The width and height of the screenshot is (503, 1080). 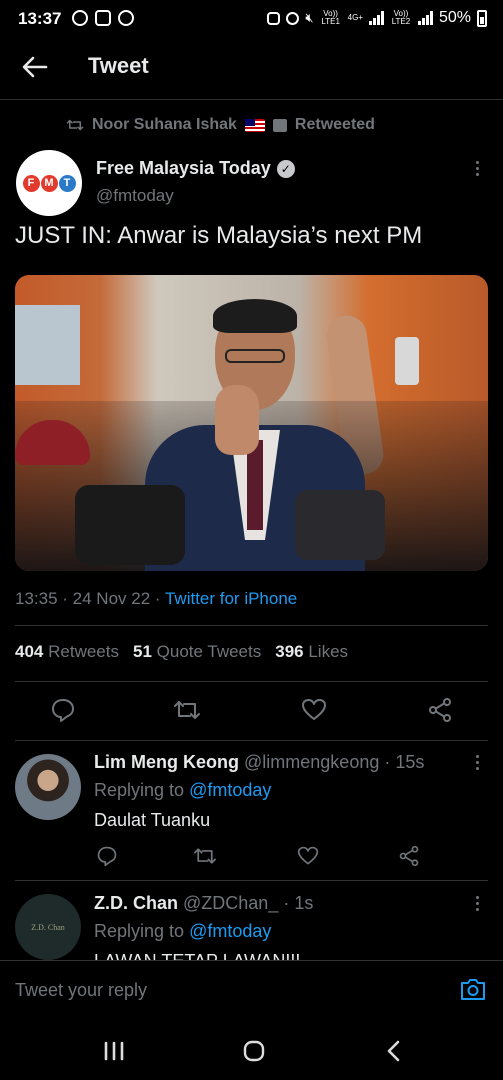 What do you see at coordinates (328, 651) in the screenshot?
I see `likes-label: Likes` at bounding box center [328, 651].